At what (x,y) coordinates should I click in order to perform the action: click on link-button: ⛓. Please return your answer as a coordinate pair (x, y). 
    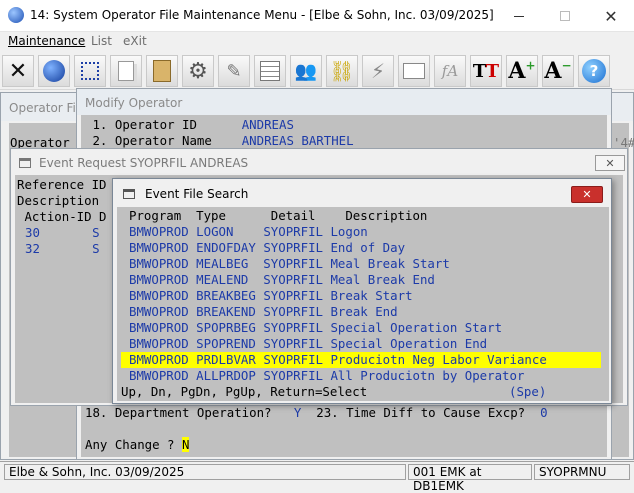
    Looking at the image, I should click on (342, 71).